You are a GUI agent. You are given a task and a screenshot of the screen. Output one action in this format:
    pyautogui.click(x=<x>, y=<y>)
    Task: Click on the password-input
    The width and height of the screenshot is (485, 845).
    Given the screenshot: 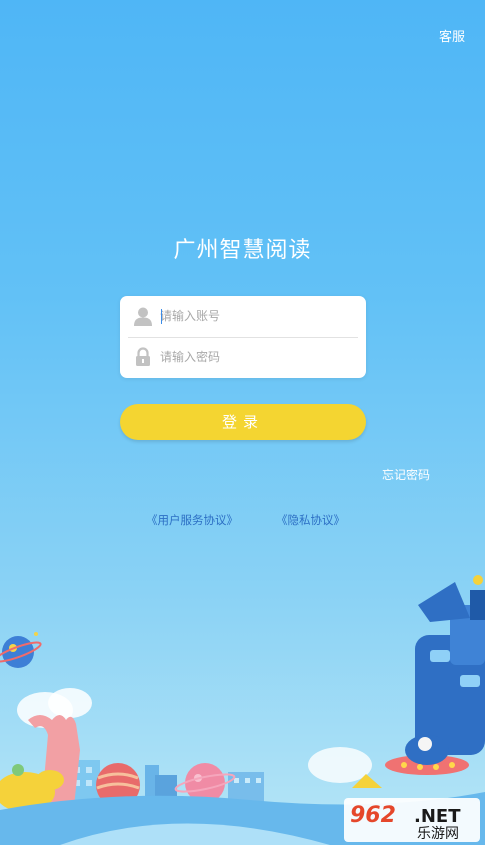 What is the action you would take?
    pyautogui.click(x=255, y=357)
    